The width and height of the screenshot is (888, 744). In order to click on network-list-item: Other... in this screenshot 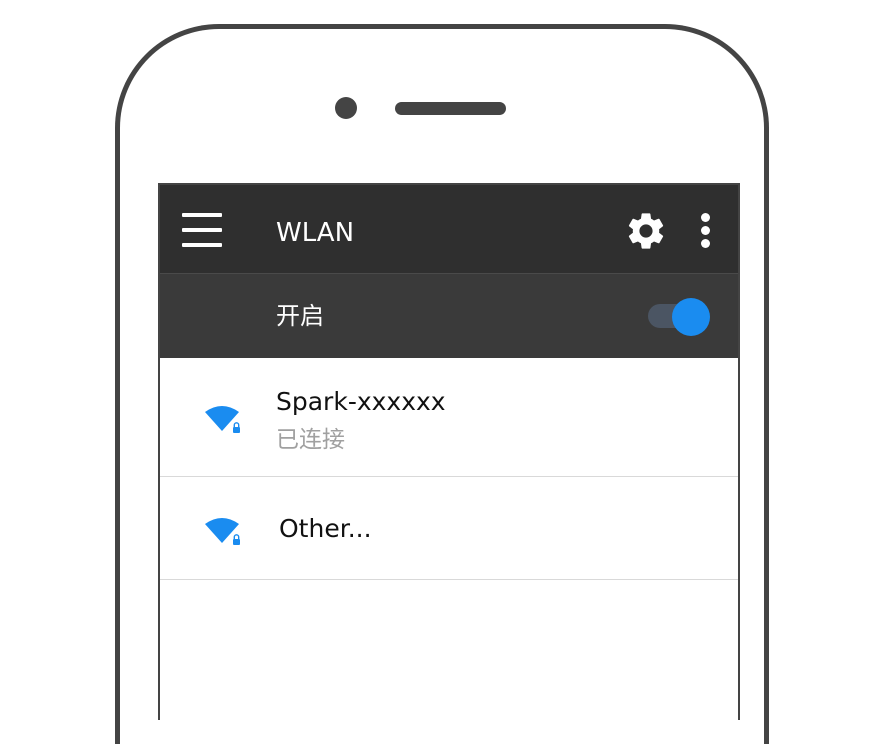, I will do `click(449, 528)`.